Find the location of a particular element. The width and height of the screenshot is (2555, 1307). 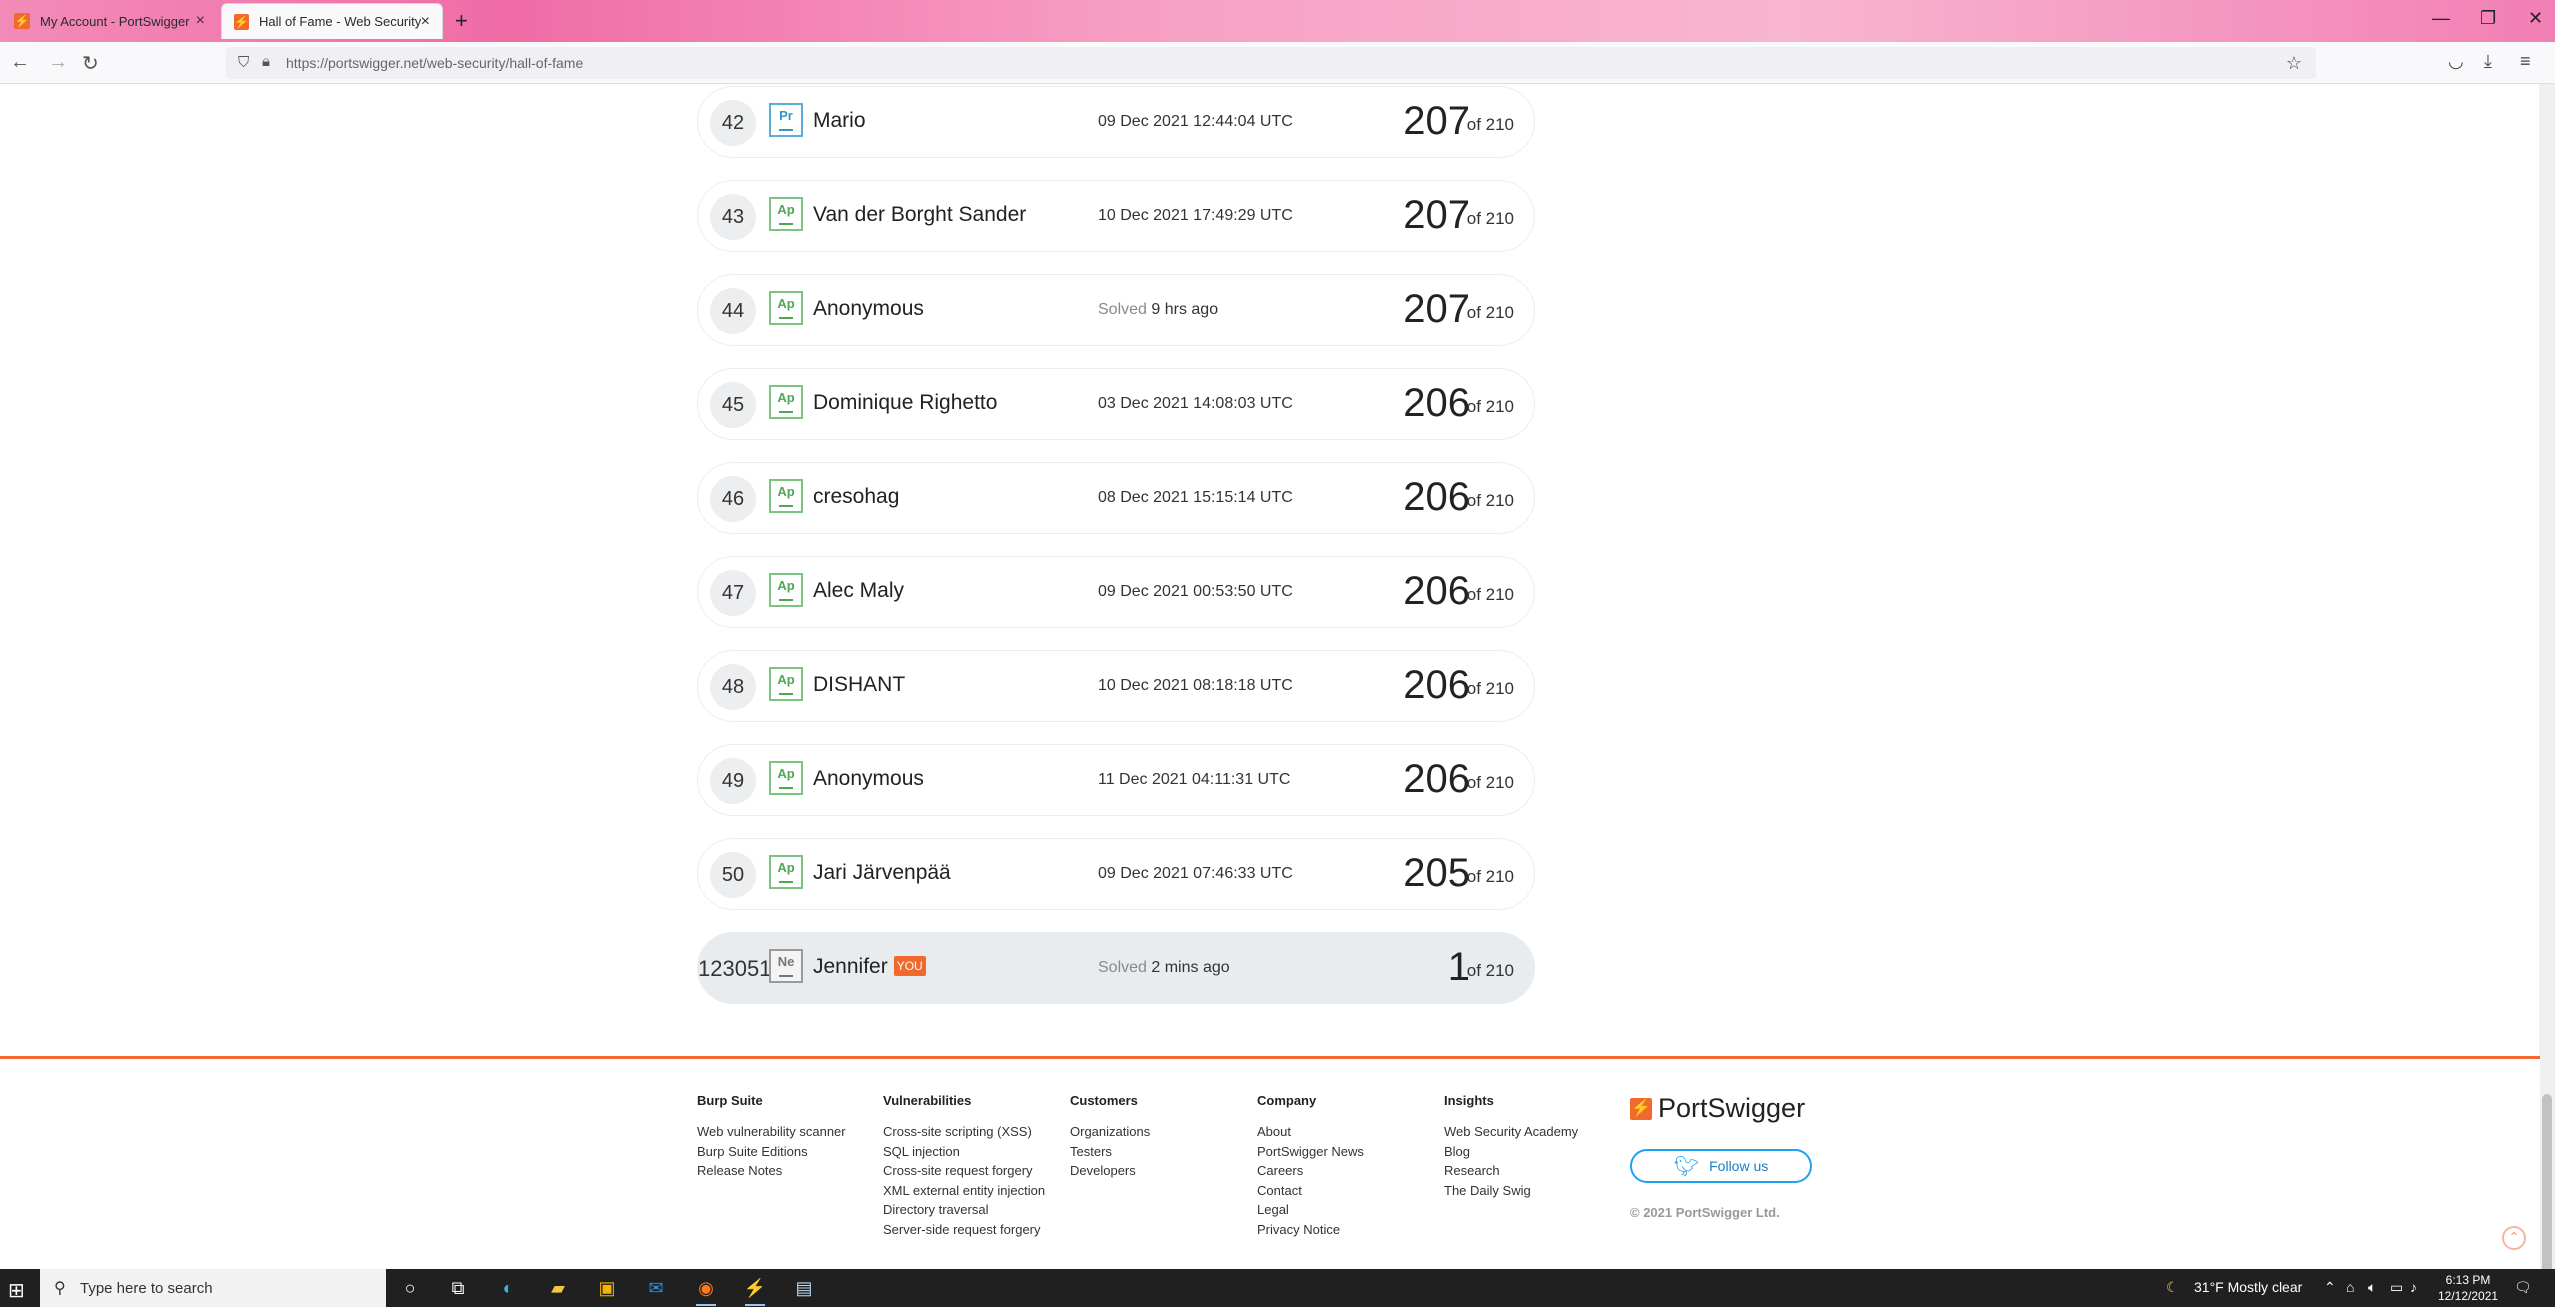

footer-link: The Daily Swig is located at coordinates (1511, 1191).